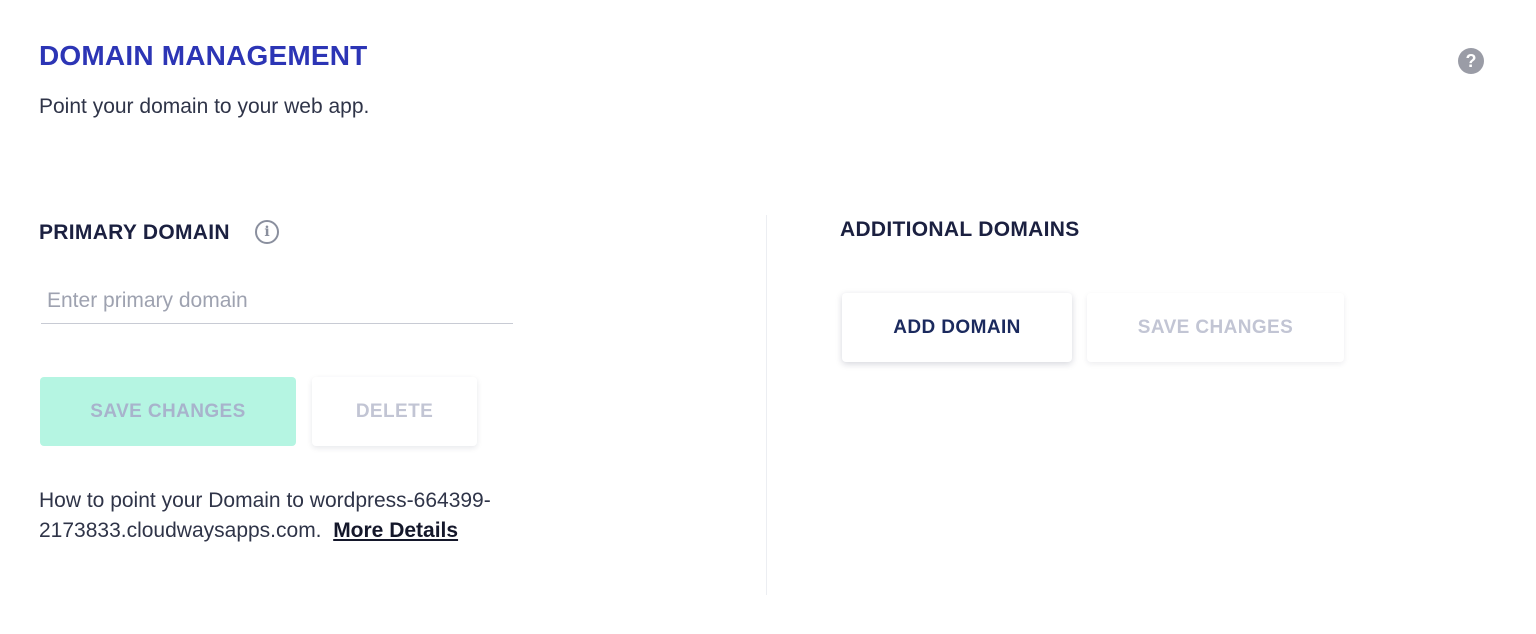 Image resolution: width=1536 pixels, height=634 pixels. What do you see at coordinates (204, 106) in the screenshot?
I see `page-subtitle: Point your domain to your web app.` at bounding box center [204, 106].